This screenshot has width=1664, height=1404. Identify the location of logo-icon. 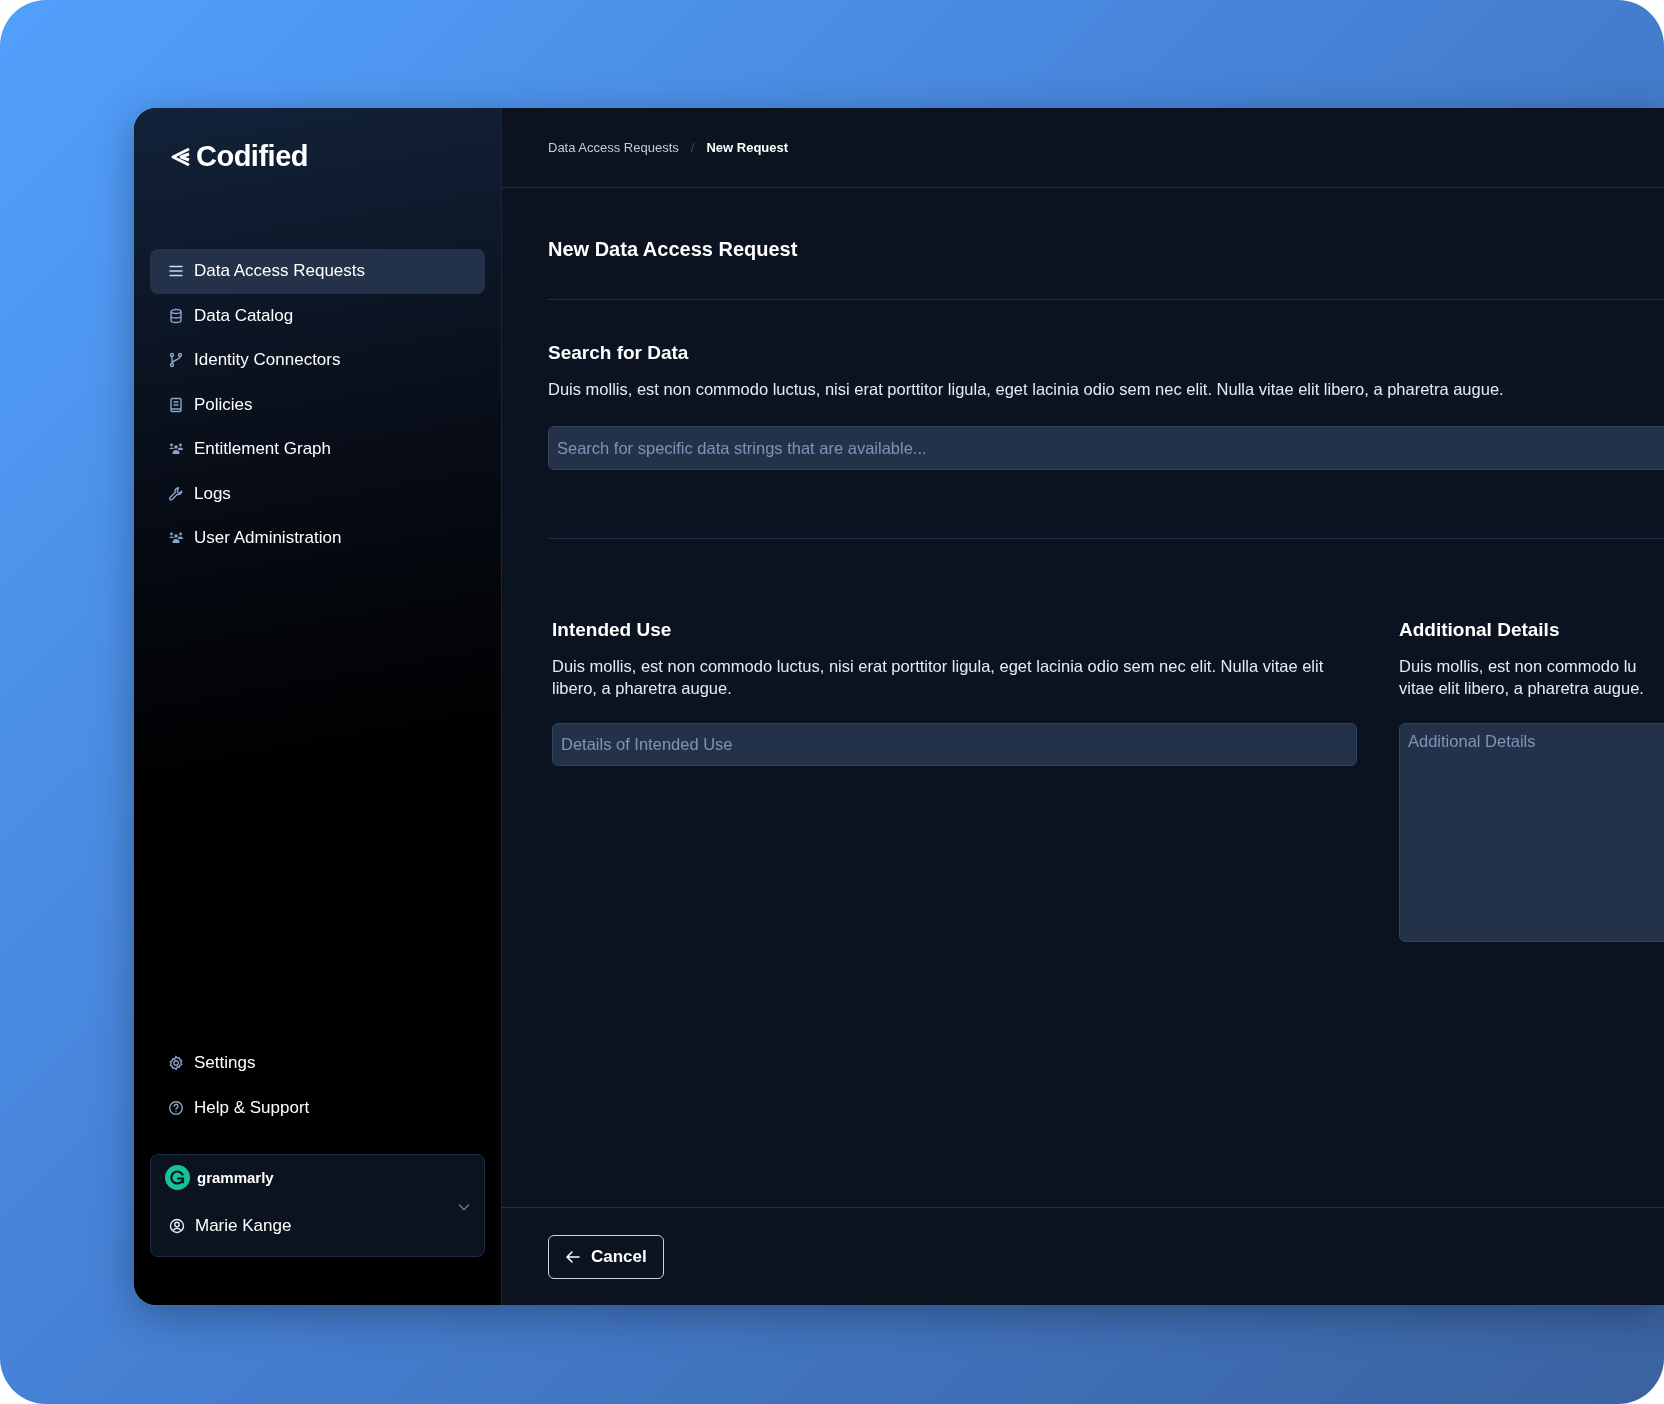
(181, 156).